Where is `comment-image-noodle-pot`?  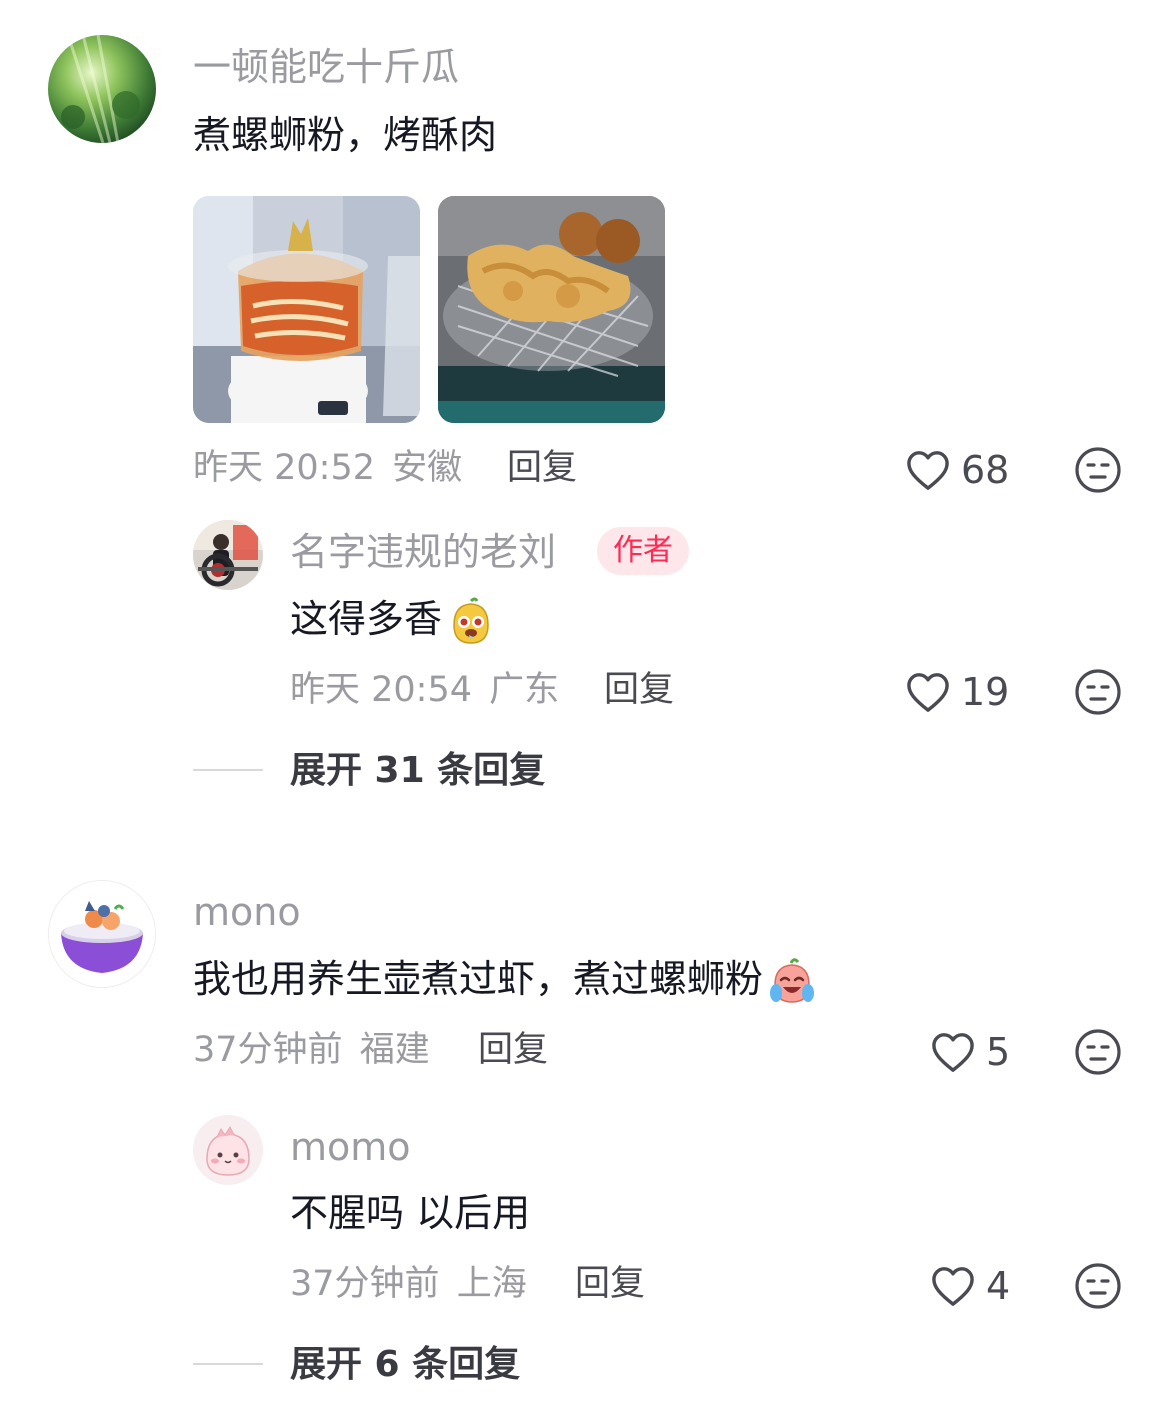 comment-image-noodle-pot is located at coordinates (306, 309).